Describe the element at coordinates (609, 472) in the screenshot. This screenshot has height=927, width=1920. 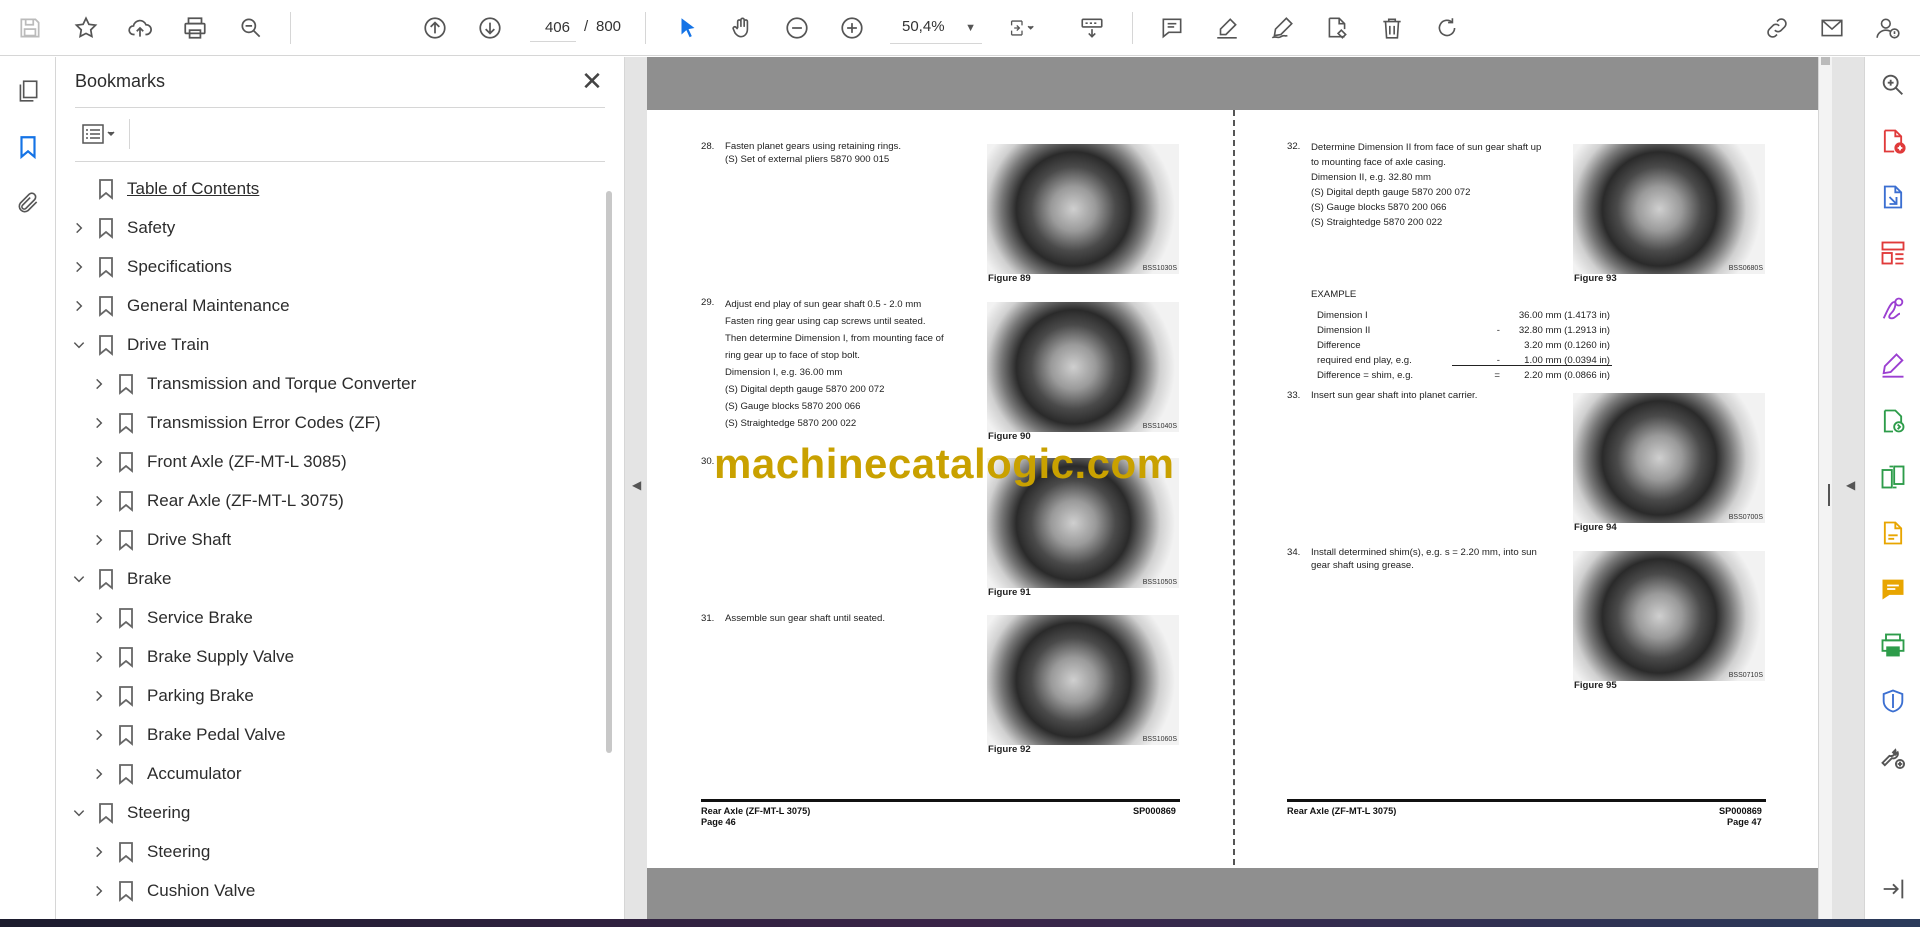
I see `bookmarks-scrollbar` at that location.